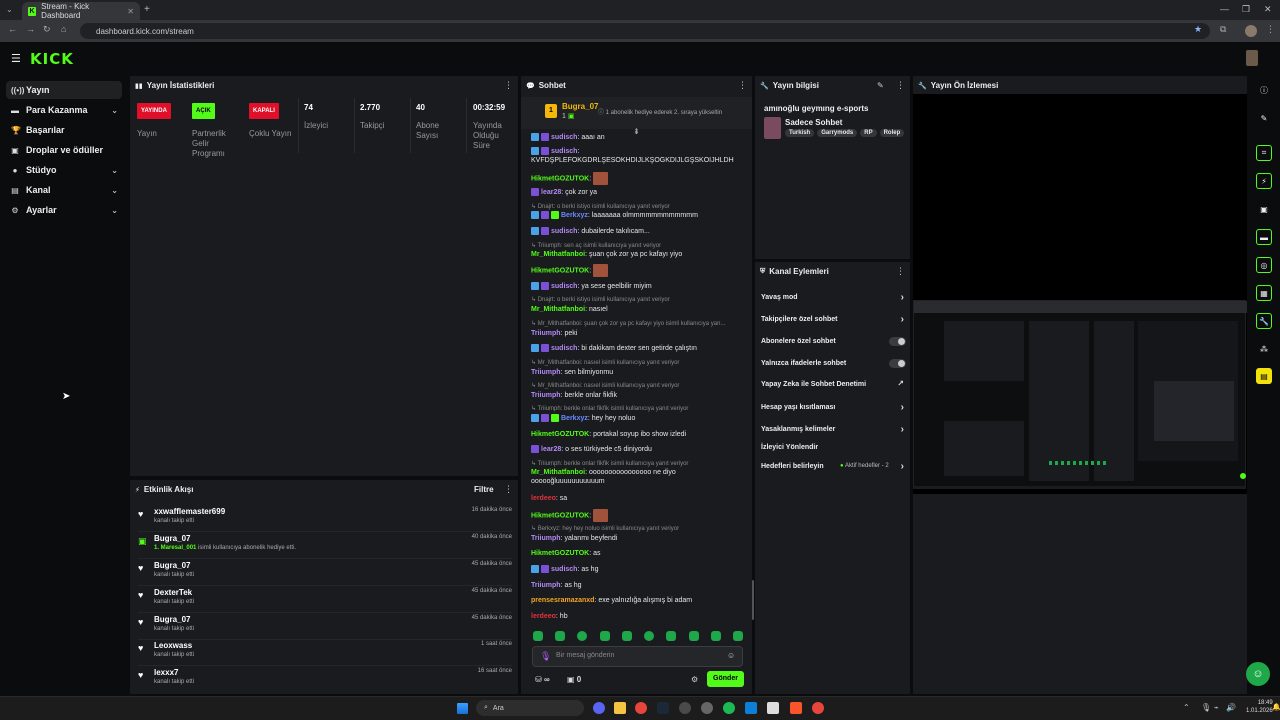  I want to click on action-banned-words: Yasaklanmış kelimeler ›, so click(833, 429).